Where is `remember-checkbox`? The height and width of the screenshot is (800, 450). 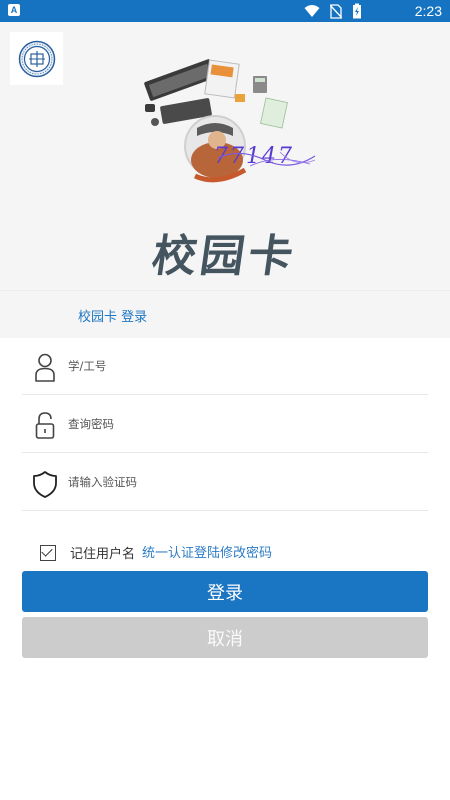 remember-checkbox is located at coordinates (48, 552).